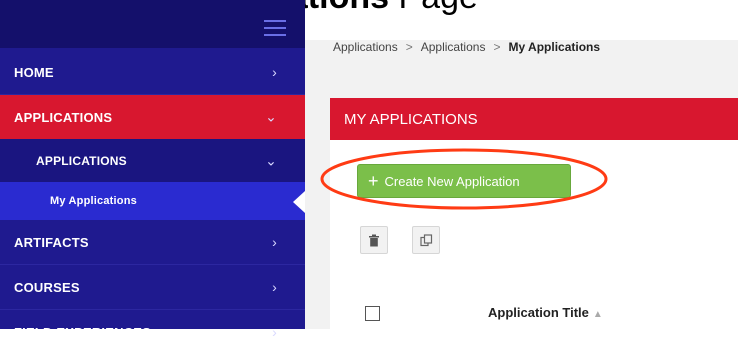 This screenshot has width=738, height=354. Describe the element at coordinates (152, 201) in the screenshot. I see `sidebar-subitem-my-applications: My Applications` at that location.